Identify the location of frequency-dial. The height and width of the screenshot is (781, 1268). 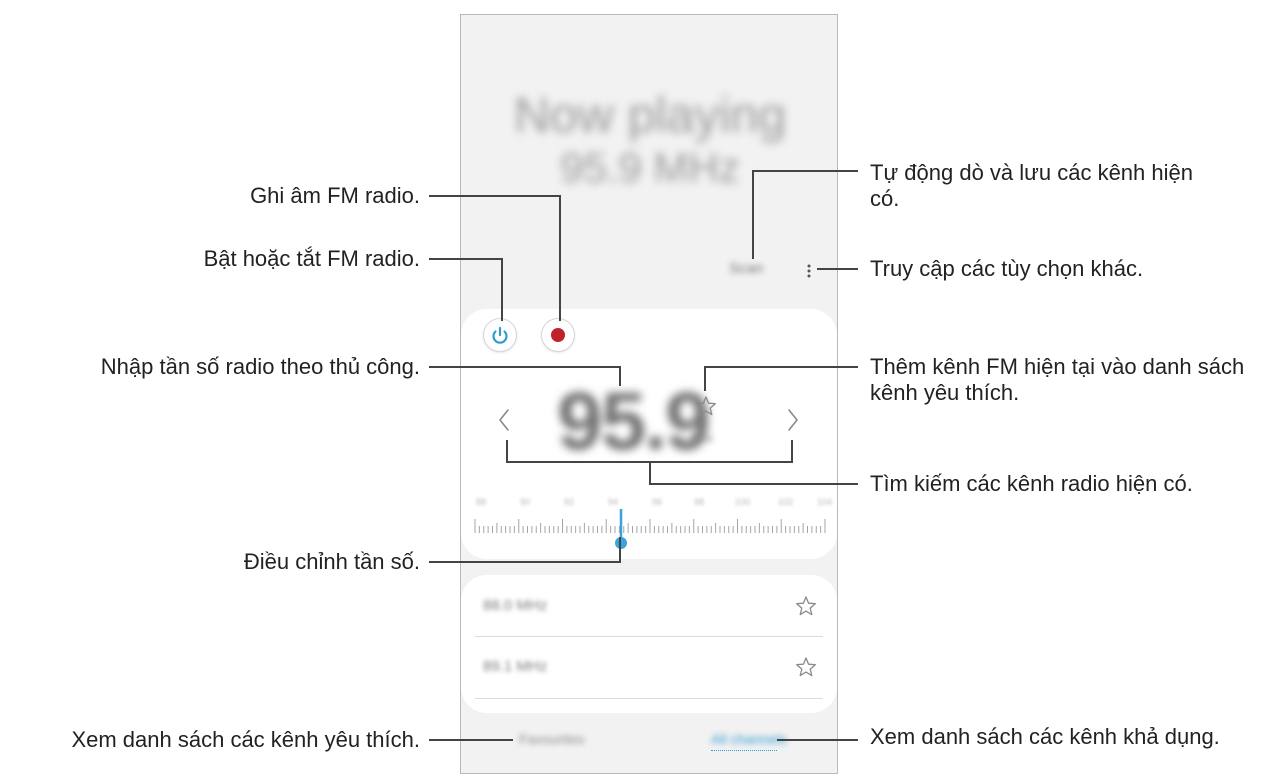
(649, 532).